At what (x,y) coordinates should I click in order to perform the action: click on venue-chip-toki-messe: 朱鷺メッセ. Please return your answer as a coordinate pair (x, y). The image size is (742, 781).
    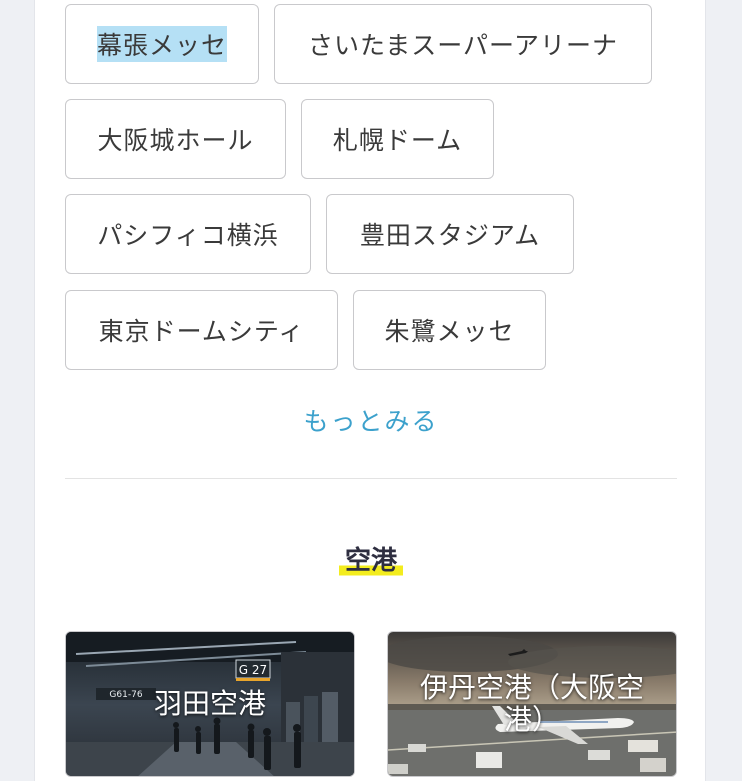
    Looking at the image, I should click on (449, 330).